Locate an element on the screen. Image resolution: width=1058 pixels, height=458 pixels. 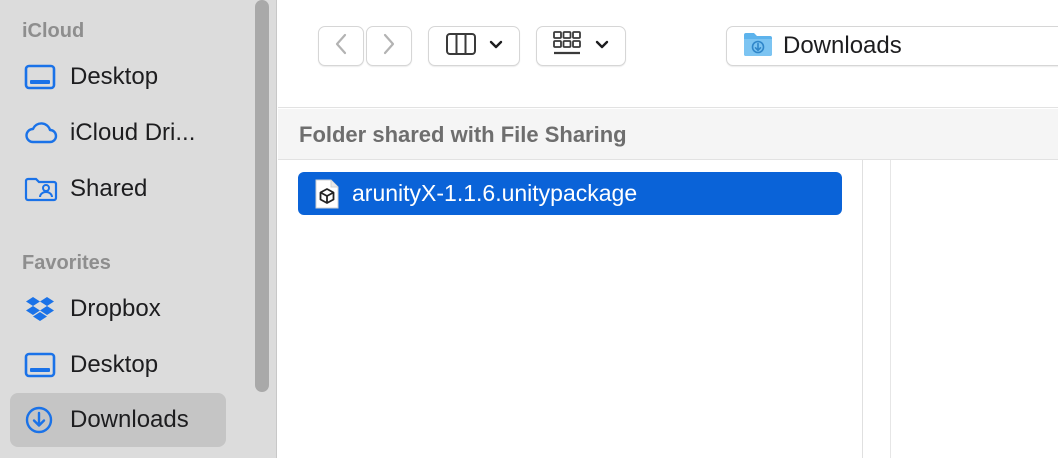
sidebar-item-label: Dropbox is located at coordinates (115, 308).